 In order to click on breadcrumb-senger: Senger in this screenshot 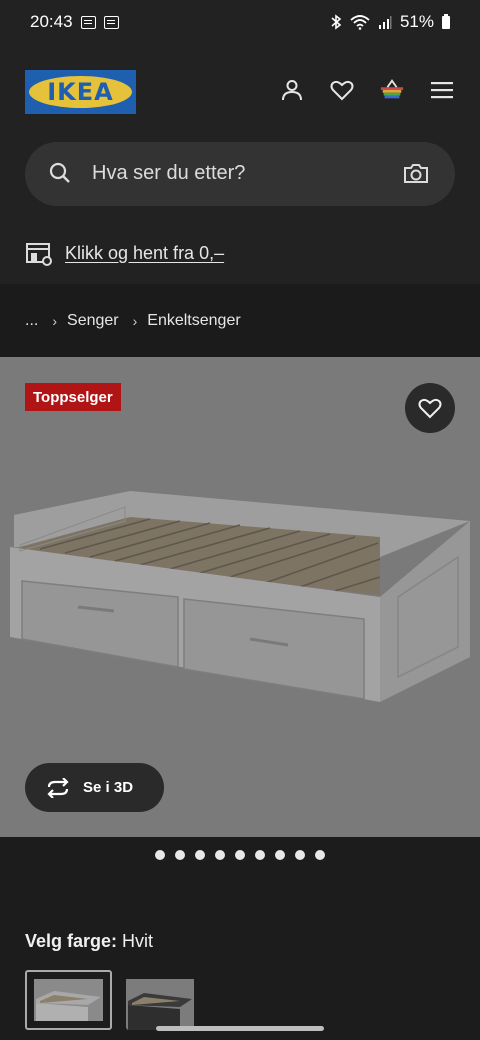, I will do `click(93, 321)`.